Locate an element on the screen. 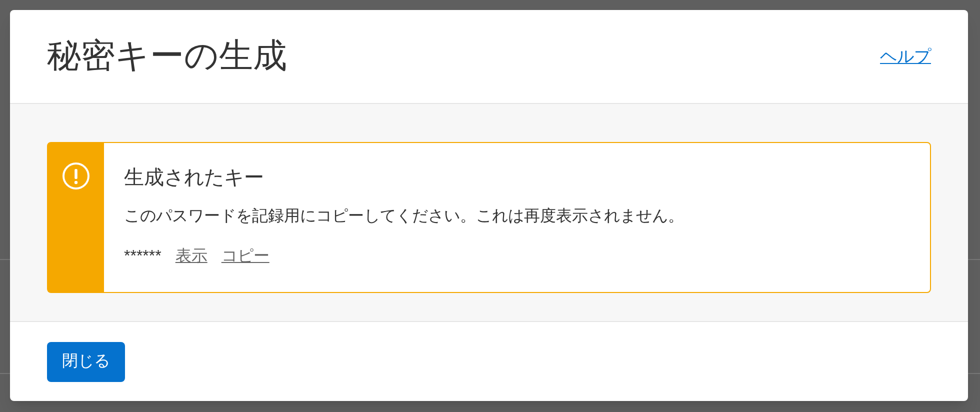 The height and width of the screenshot is (412, 980). help-link: ヘルプ is located at coordinates (905, 57).